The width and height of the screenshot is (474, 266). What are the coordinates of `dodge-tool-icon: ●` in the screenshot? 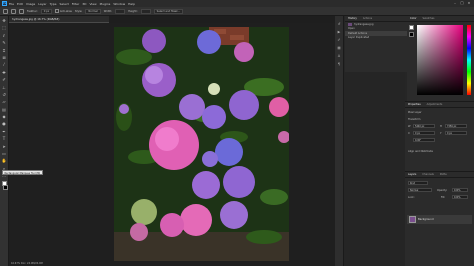 It's located at (4, 123).